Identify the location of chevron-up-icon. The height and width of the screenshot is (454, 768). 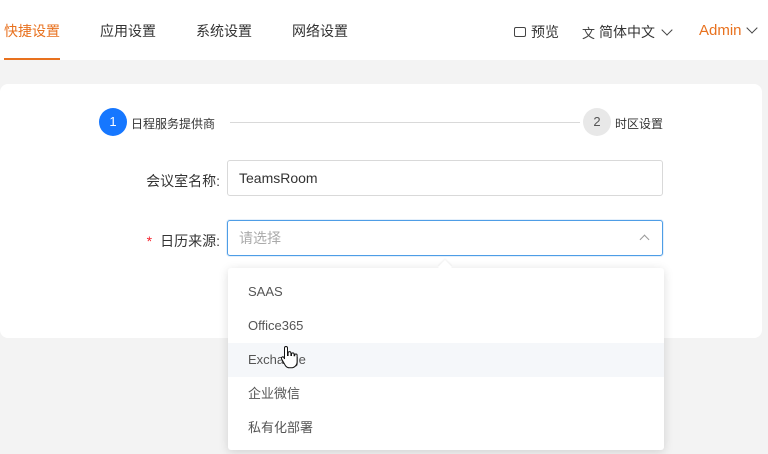
(644, 239).